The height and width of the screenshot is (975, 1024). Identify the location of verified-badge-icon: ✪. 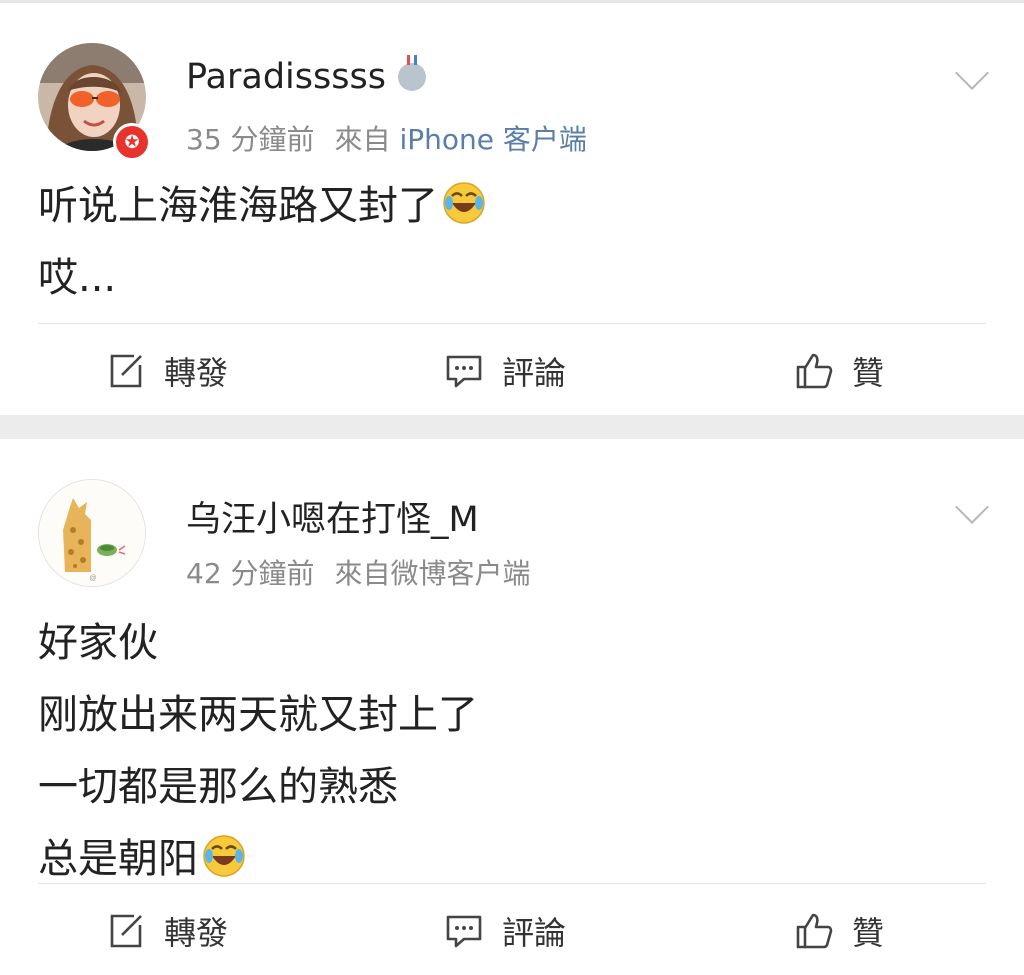
(132, 142).